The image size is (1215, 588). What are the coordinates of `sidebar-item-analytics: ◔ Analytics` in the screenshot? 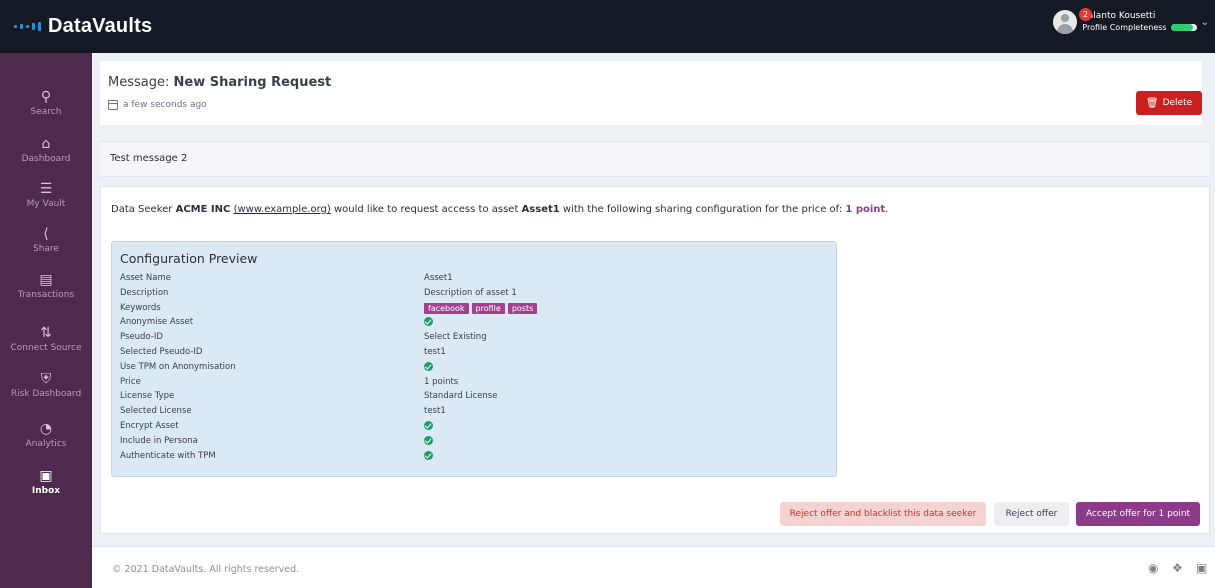 It's located at (46, 434).